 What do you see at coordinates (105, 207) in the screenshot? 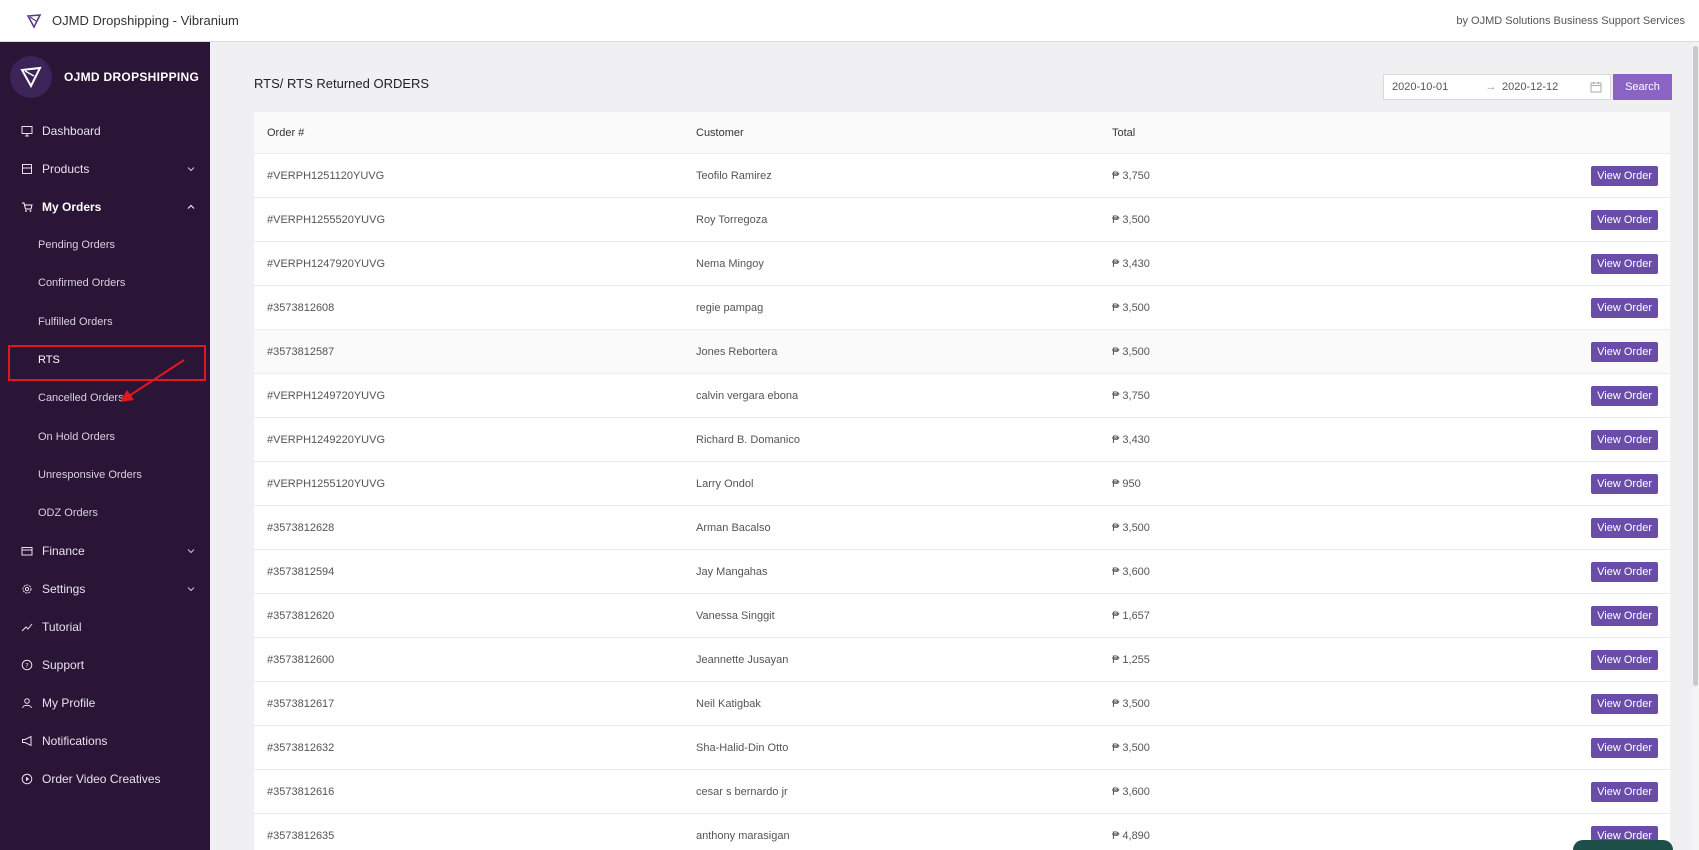
I see `sidebar-item-my-orders: My Orders` at bounding box center [105, 207].